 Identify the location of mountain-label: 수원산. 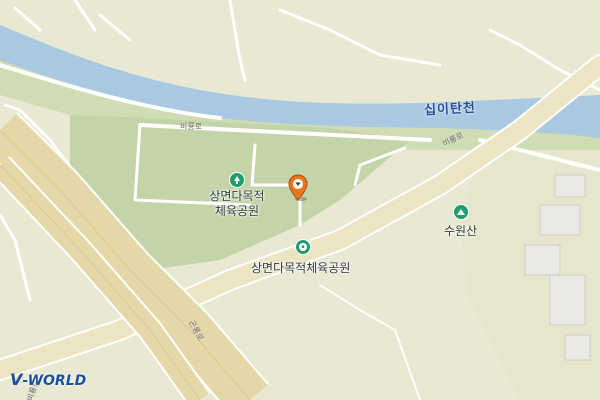
(460, 230).